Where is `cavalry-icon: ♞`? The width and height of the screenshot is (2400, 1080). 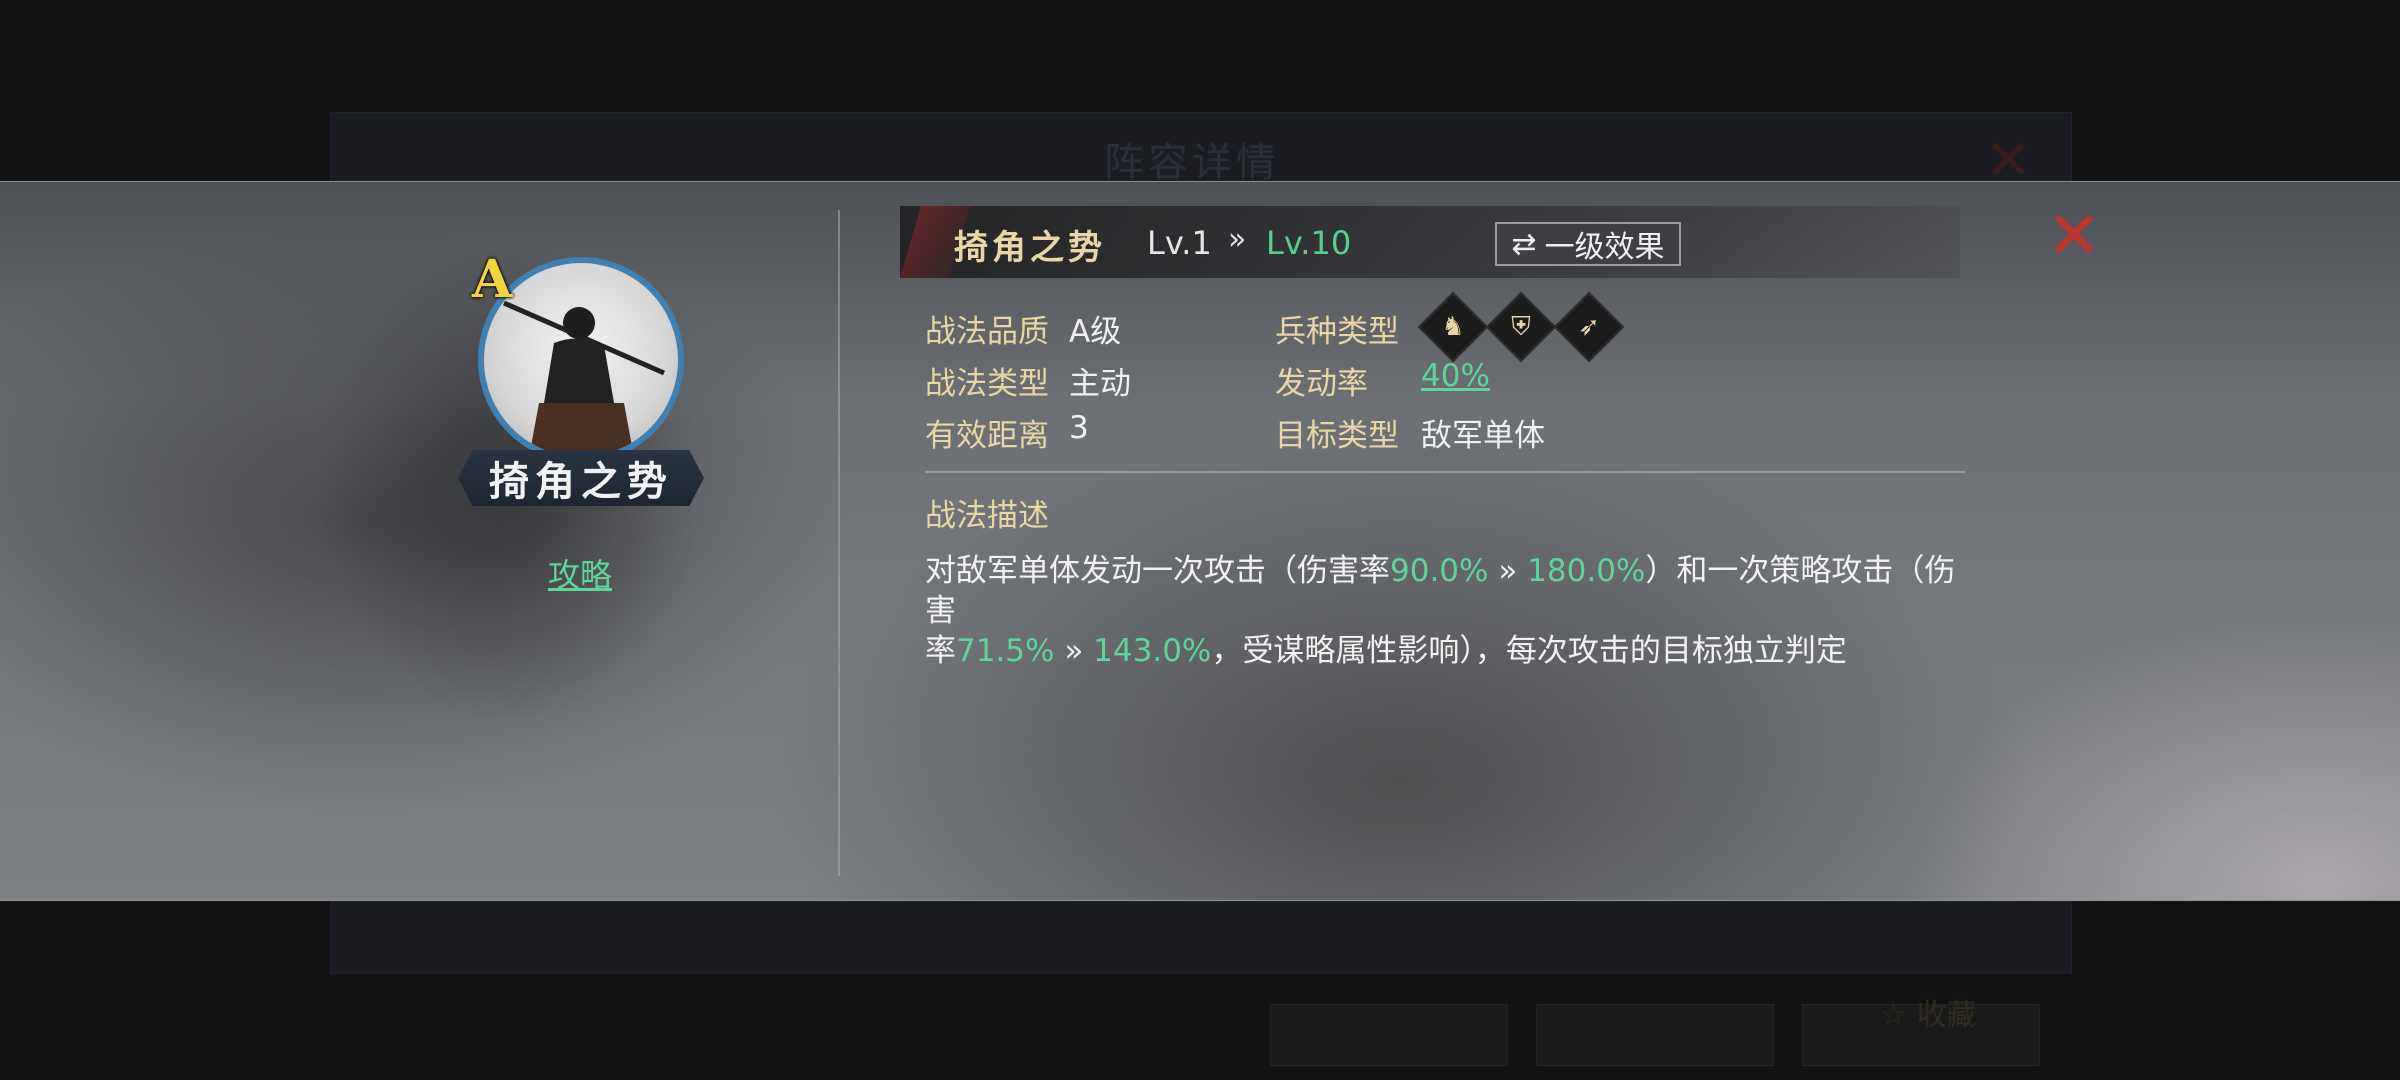 cavalry-icon: ♞ is located at coordinates (1453, 327).